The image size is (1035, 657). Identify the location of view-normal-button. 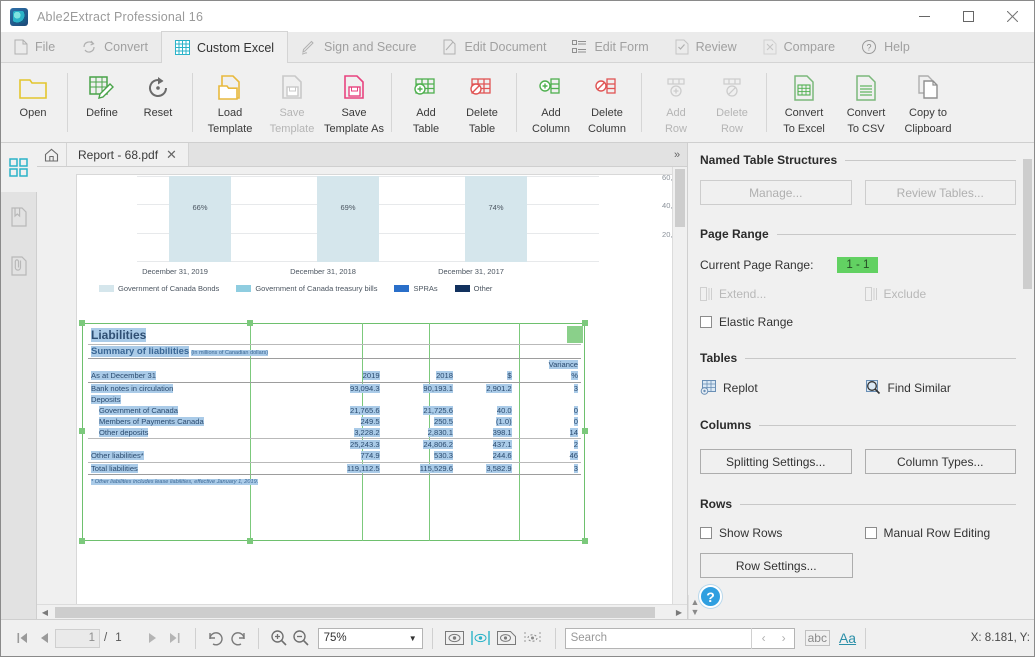
(455, 638).